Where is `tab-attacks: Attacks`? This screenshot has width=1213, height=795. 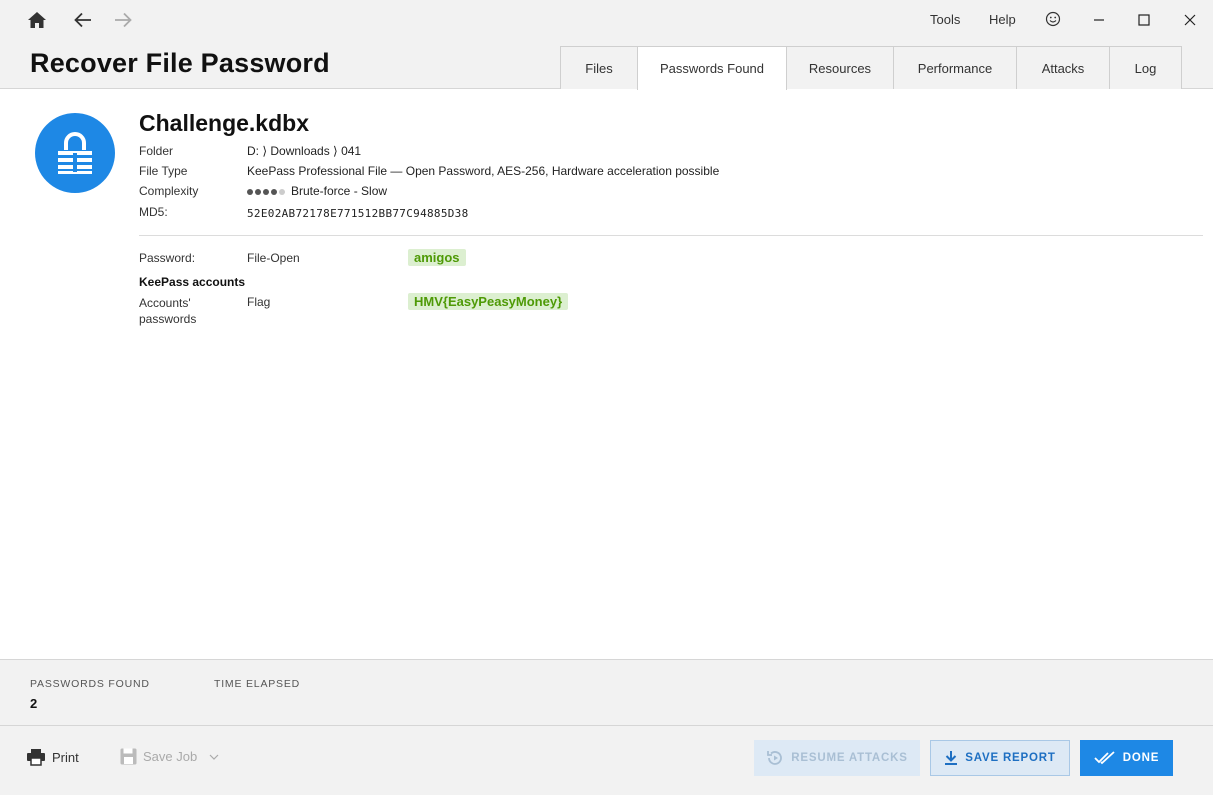 tab-attacks: Attacks is located at coordinates (1063, 67).